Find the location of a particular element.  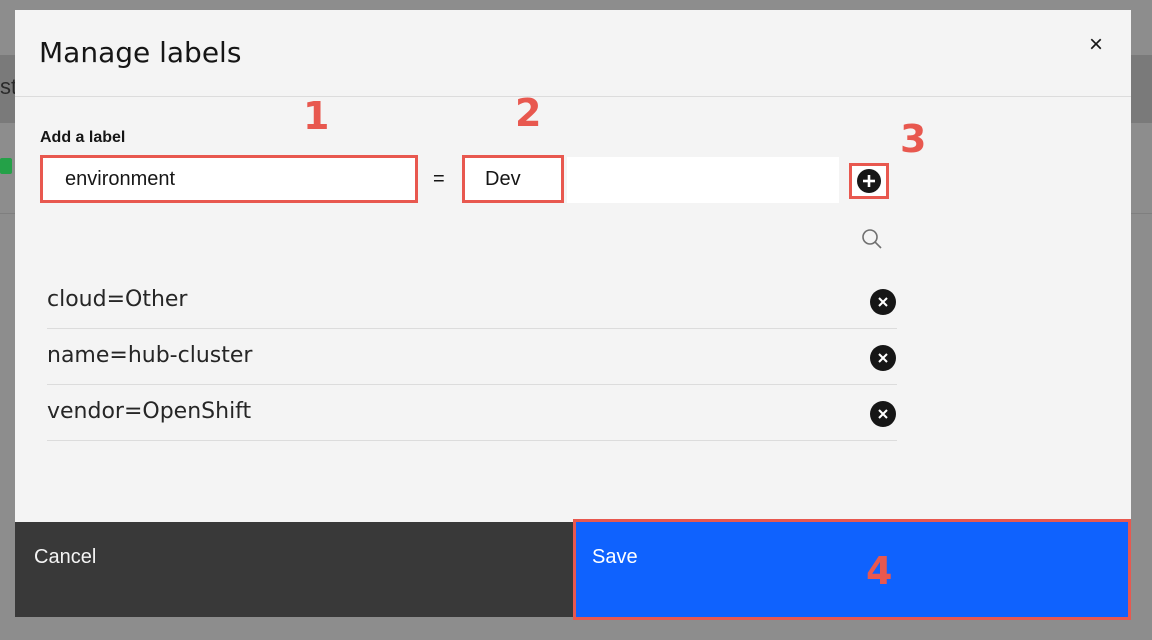

header-divider is located at coordinates (573, 96).